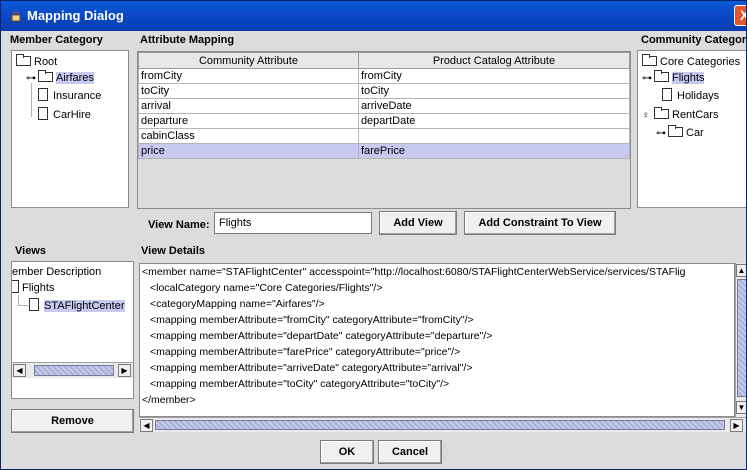 The width and height of the screenshot is (747, 470). Describe the element at coordinates (70, 129) in the screenshot. I see `member-category-tree: Root ⊶ Airfares Insurance CarHire` at that location.